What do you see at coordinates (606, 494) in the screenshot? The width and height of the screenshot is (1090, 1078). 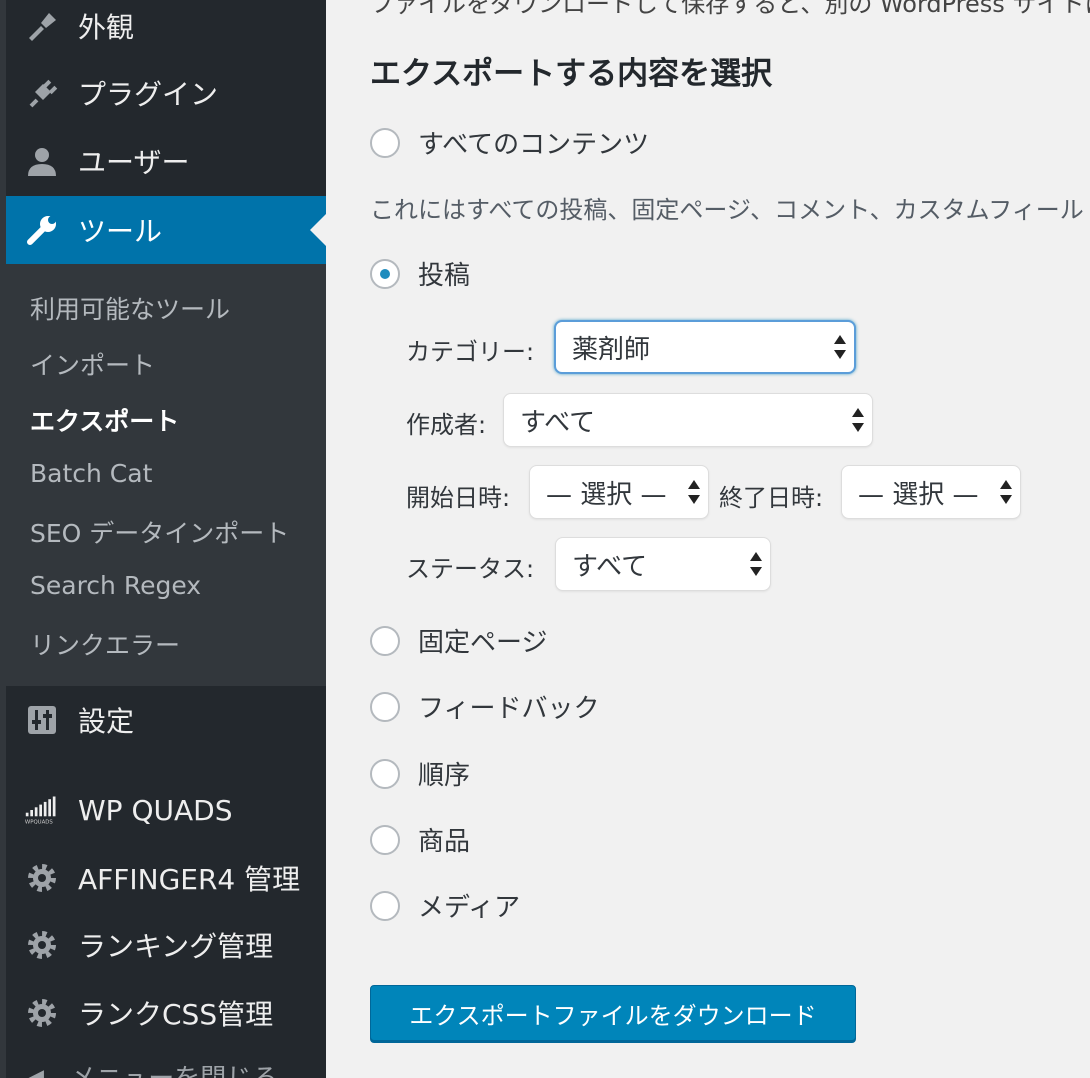 I see `start-date-select-value: — 選択 —` at bounding box center [606, 494].